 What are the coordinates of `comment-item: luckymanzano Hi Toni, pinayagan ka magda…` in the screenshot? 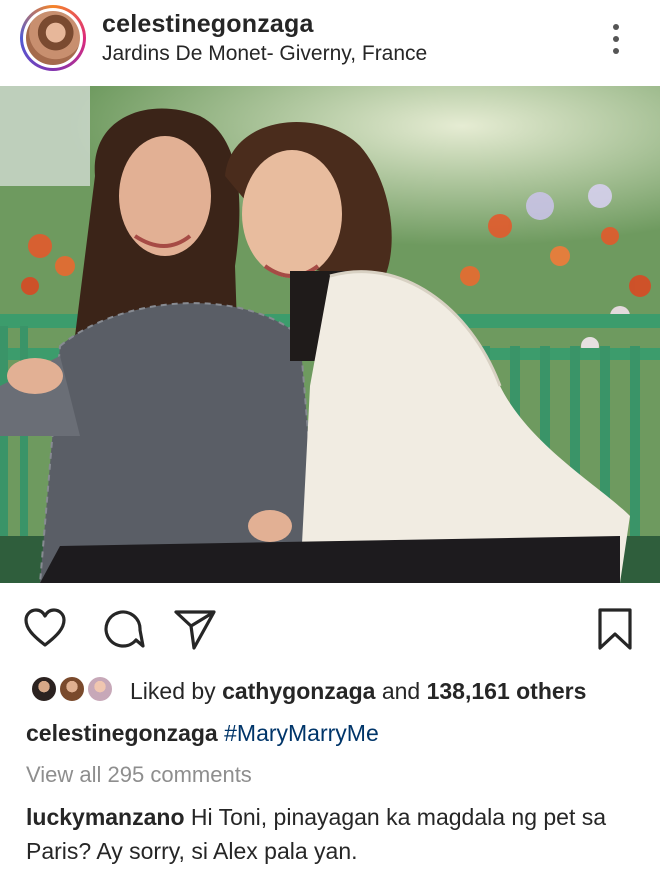 It's located at (336, 834).